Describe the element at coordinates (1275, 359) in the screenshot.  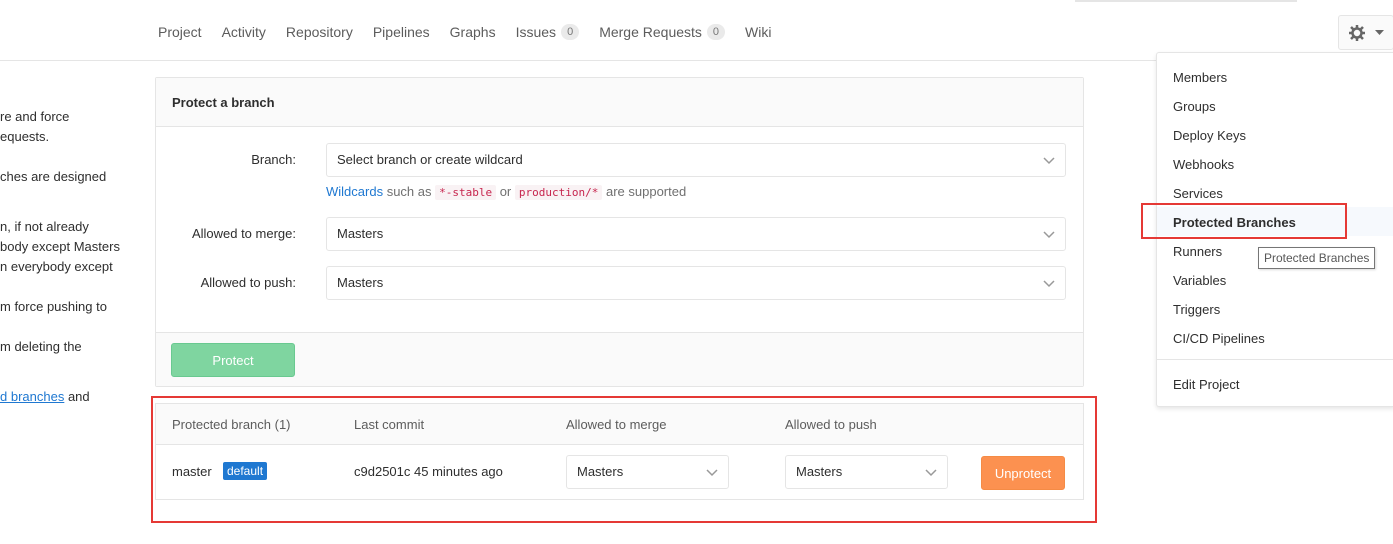
I see `menu-divider` at that location.